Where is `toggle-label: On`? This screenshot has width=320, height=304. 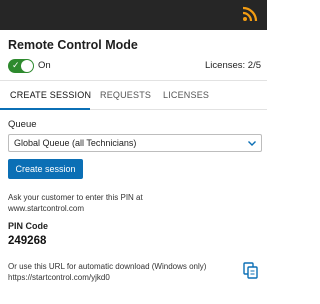
toggle-label: On is located at coordinates (44, 65).